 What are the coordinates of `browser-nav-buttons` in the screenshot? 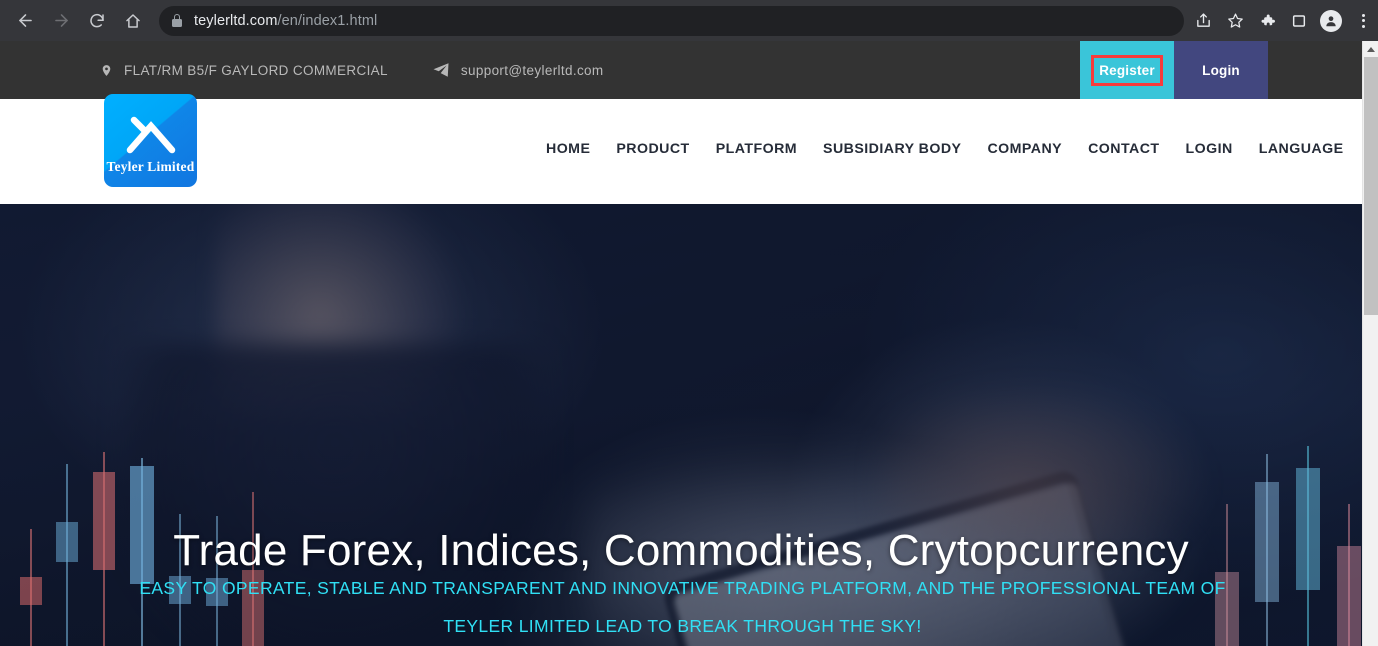 It's located at (75, 21).